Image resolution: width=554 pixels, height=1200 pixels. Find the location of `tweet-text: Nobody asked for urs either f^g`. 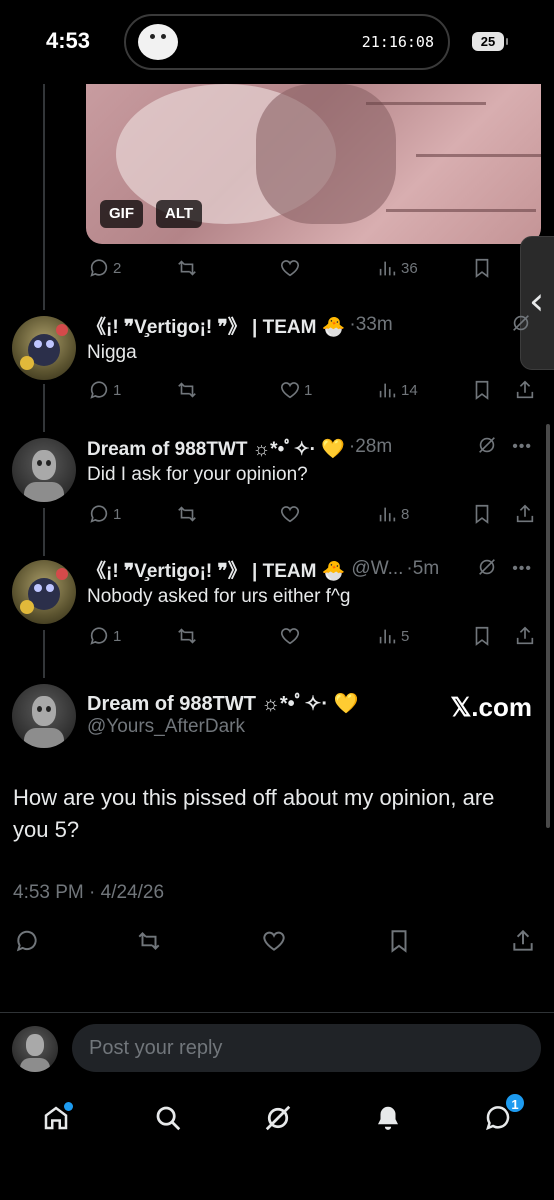

tweet-text: Nobody asked for urs either f^g is located at coordinates (219, 596).